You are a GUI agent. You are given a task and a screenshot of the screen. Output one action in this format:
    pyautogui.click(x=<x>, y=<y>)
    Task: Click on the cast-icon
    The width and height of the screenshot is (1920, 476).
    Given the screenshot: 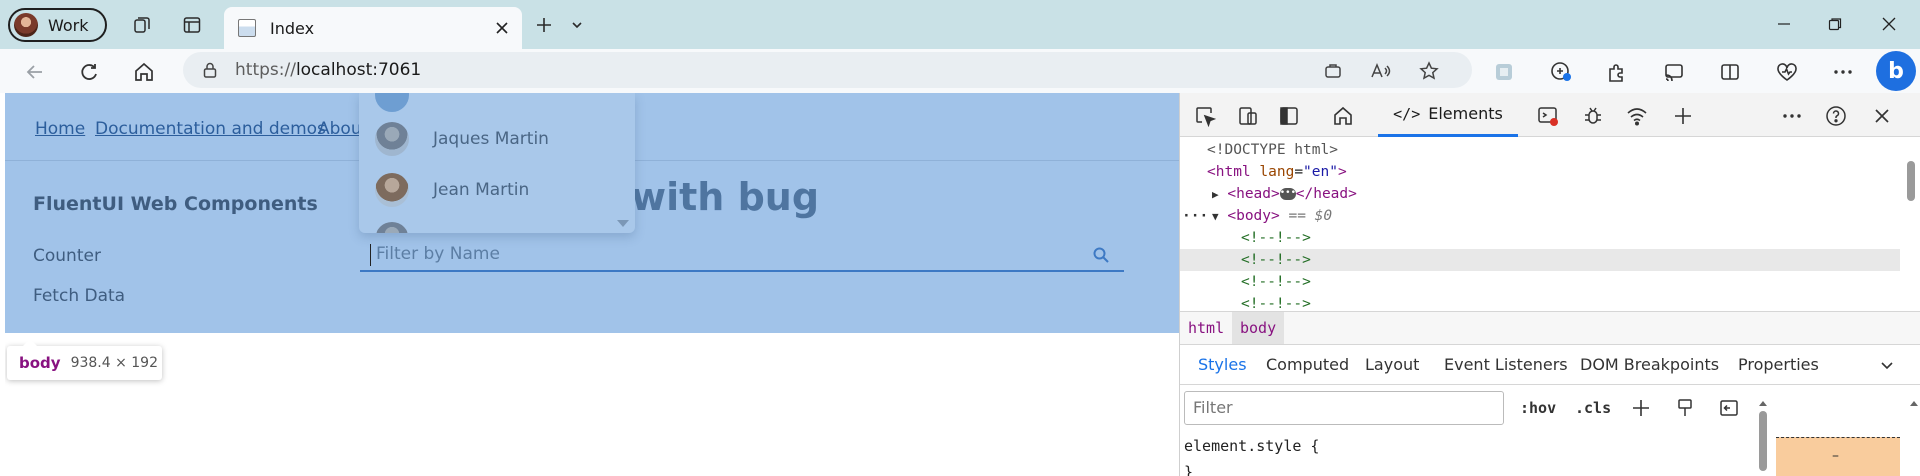 What is the action you would take?
    pyautogui.click(x=1674, y=72)
    